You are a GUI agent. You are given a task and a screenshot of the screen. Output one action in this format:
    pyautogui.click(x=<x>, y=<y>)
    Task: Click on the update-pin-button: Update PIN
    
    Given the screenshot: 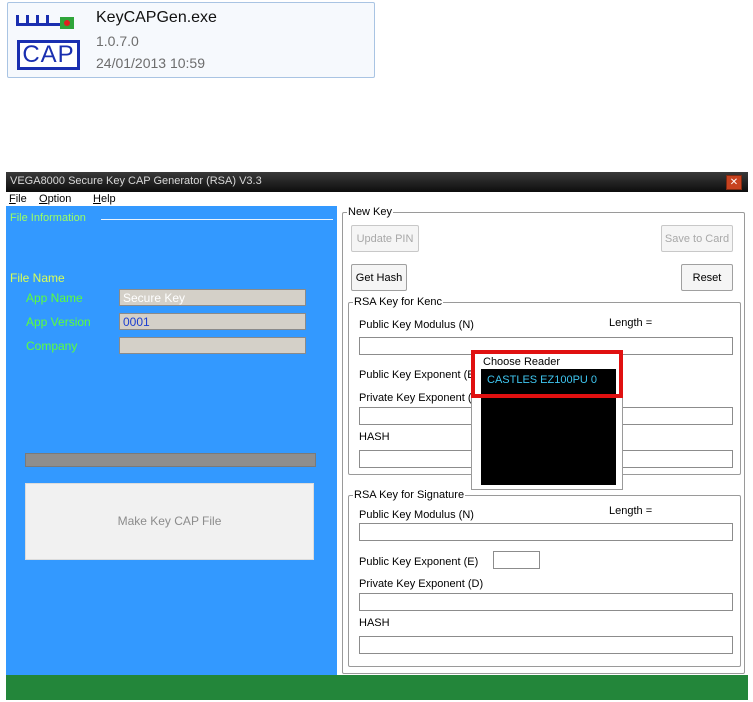 What is the action you would take?
    pyautogui.click(x=385, y=238)
    